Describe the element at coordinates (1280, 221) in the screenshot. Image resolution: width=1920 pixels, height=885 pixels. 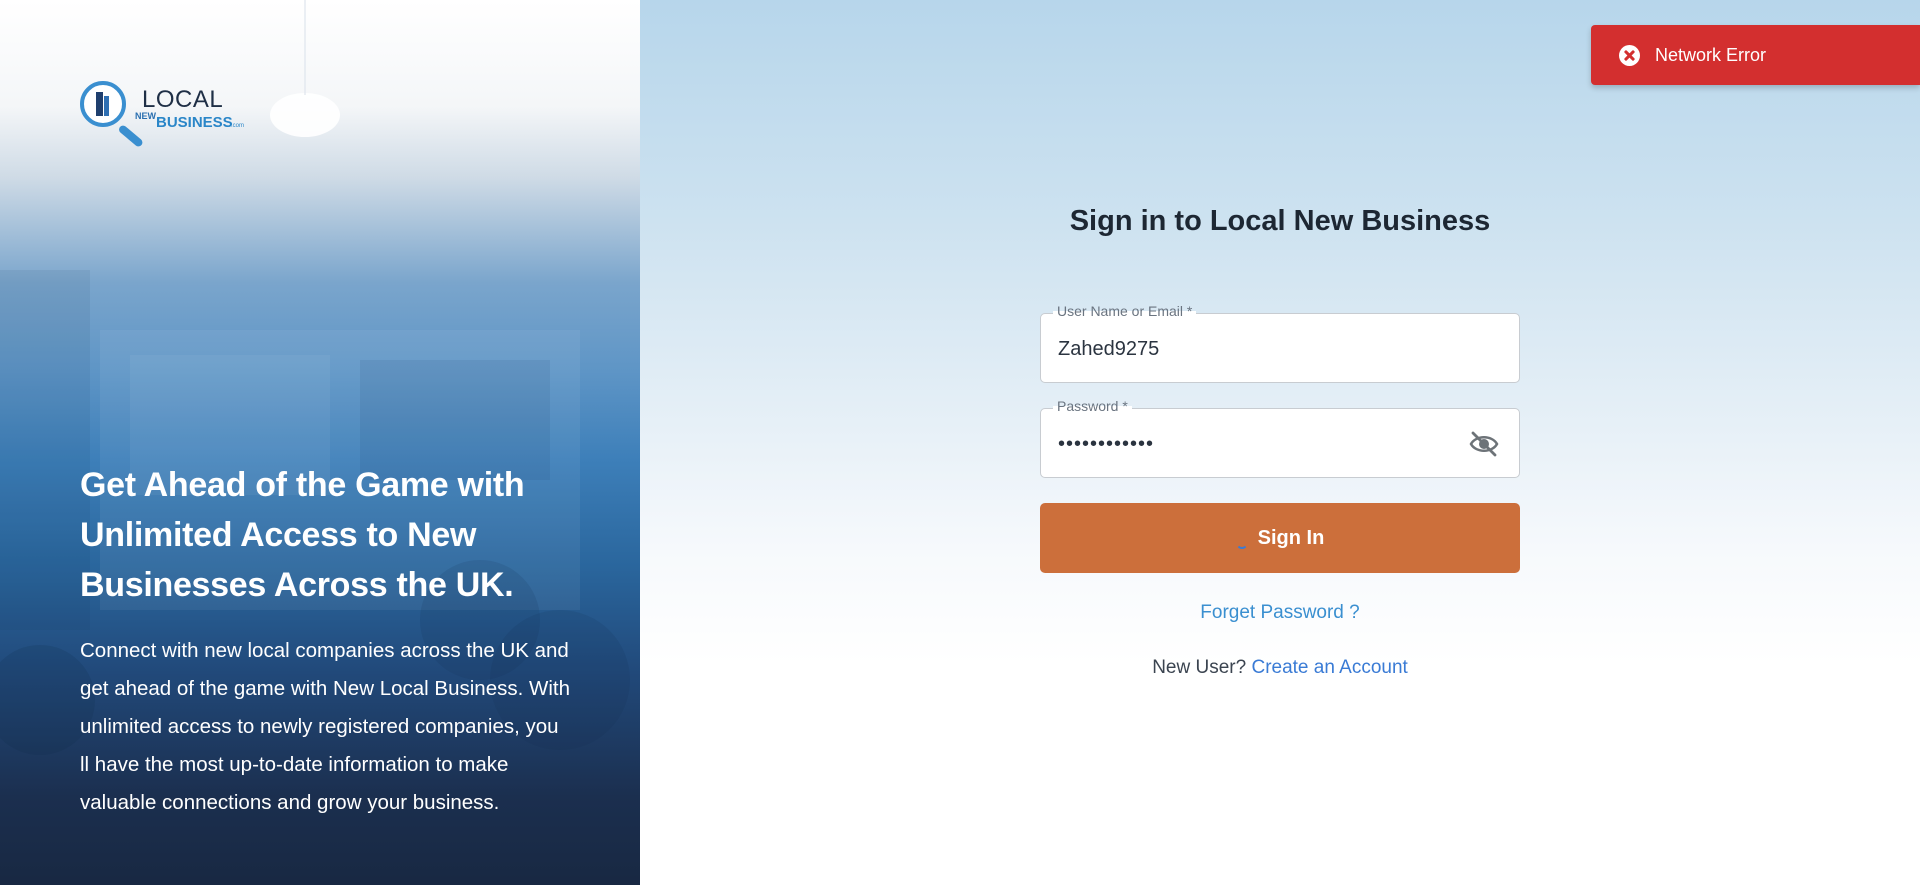
I see `signin-title: Sign in to Local New Business` at that location.